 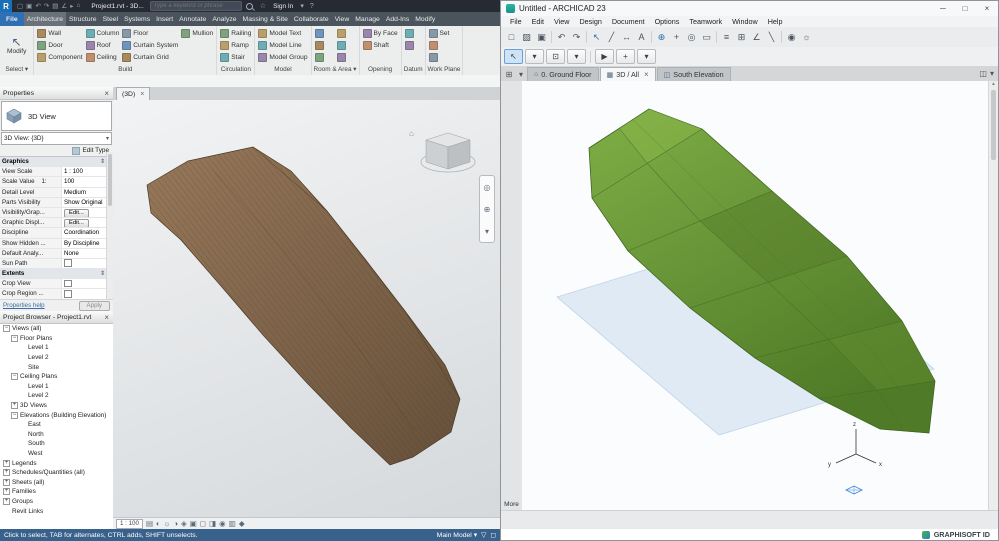 What do you see at coordinates (175, 523) in the screenshot?
I see `shadows-icon: ◑` at bounding box center [175, 523].